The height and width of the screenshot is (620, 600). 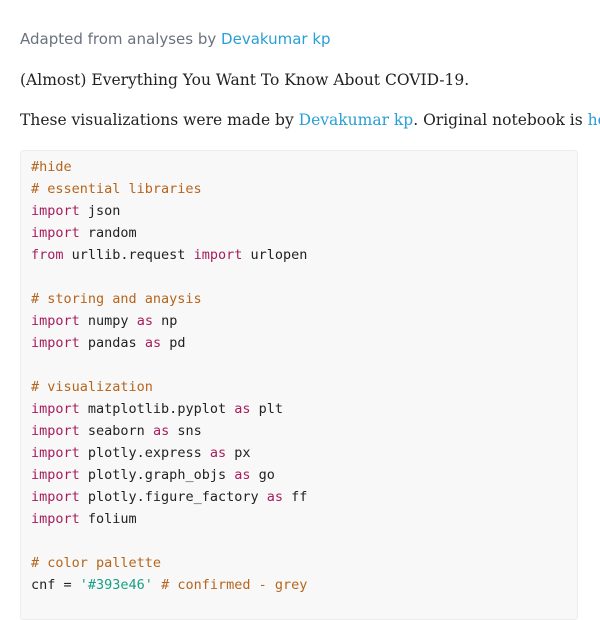 What do you see at coordinates (169, 519) in the screenshot?
I see `code-line: import folium` at bounding box center [169, 519].